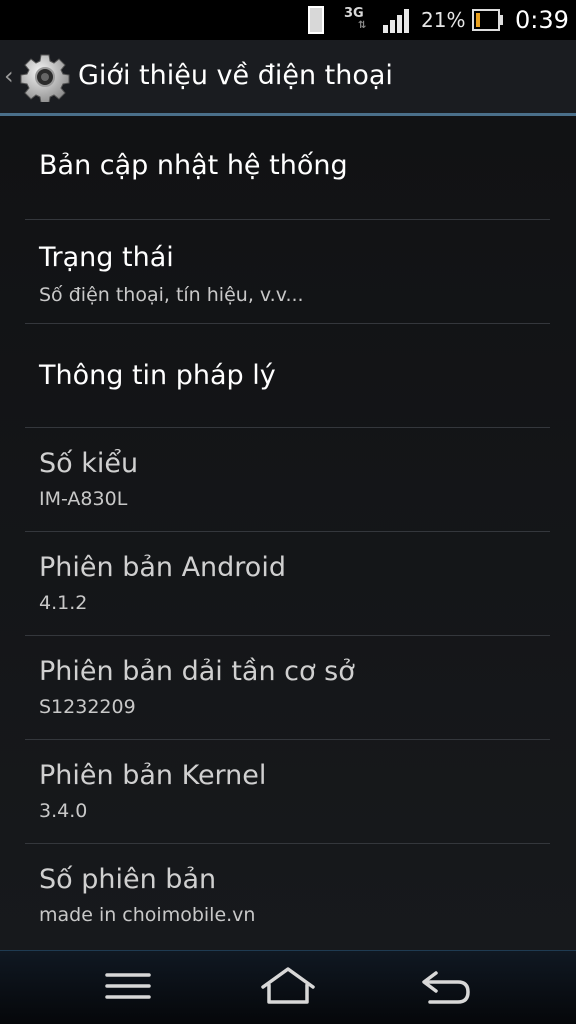 The image size is (576, 1024). I want to click on list-item-value: IM-A830L, so click(83, 499).